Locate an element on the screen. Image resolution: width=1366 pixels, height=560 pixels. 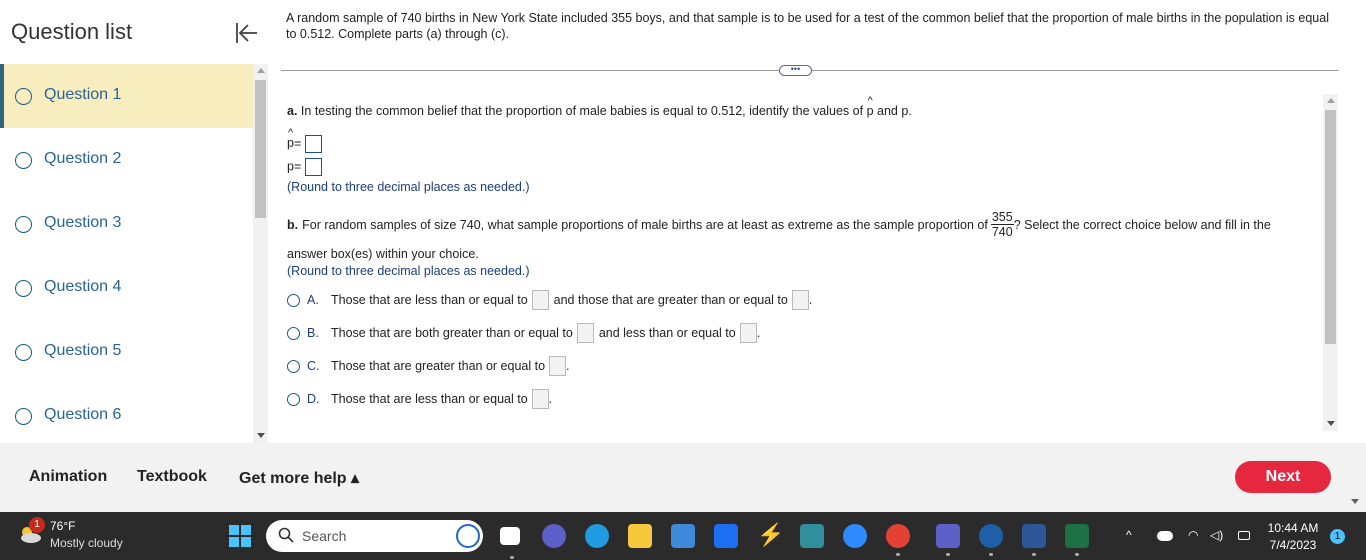
edge-browser-icon is located at coordinates (597, 536).